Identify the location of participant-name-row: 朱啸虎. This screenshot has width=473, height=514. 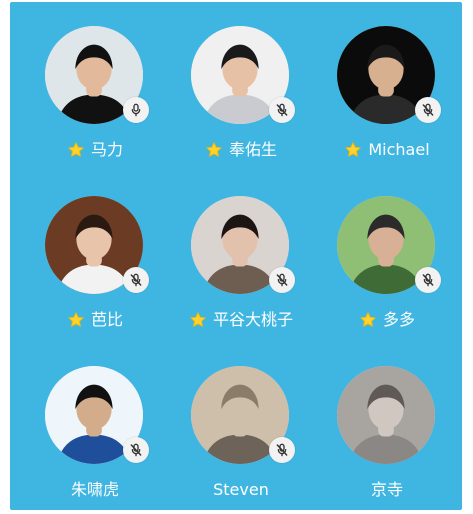
(95, 490).